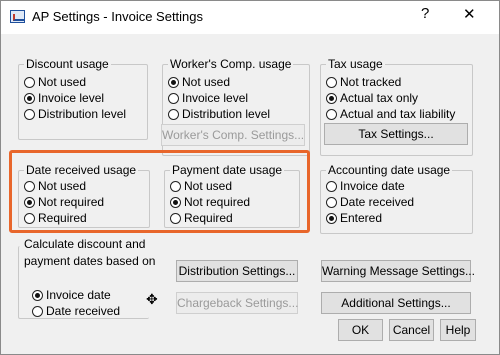 The width and height of the screenshot is (500, 355). I want to click on close-button: ✕, so click(469, 14).